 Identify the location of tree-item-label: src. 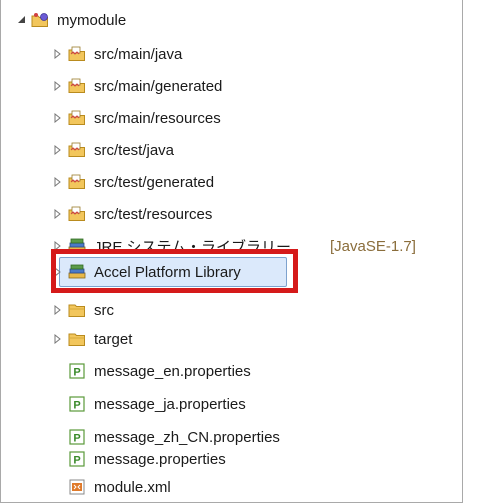
(104, 310).